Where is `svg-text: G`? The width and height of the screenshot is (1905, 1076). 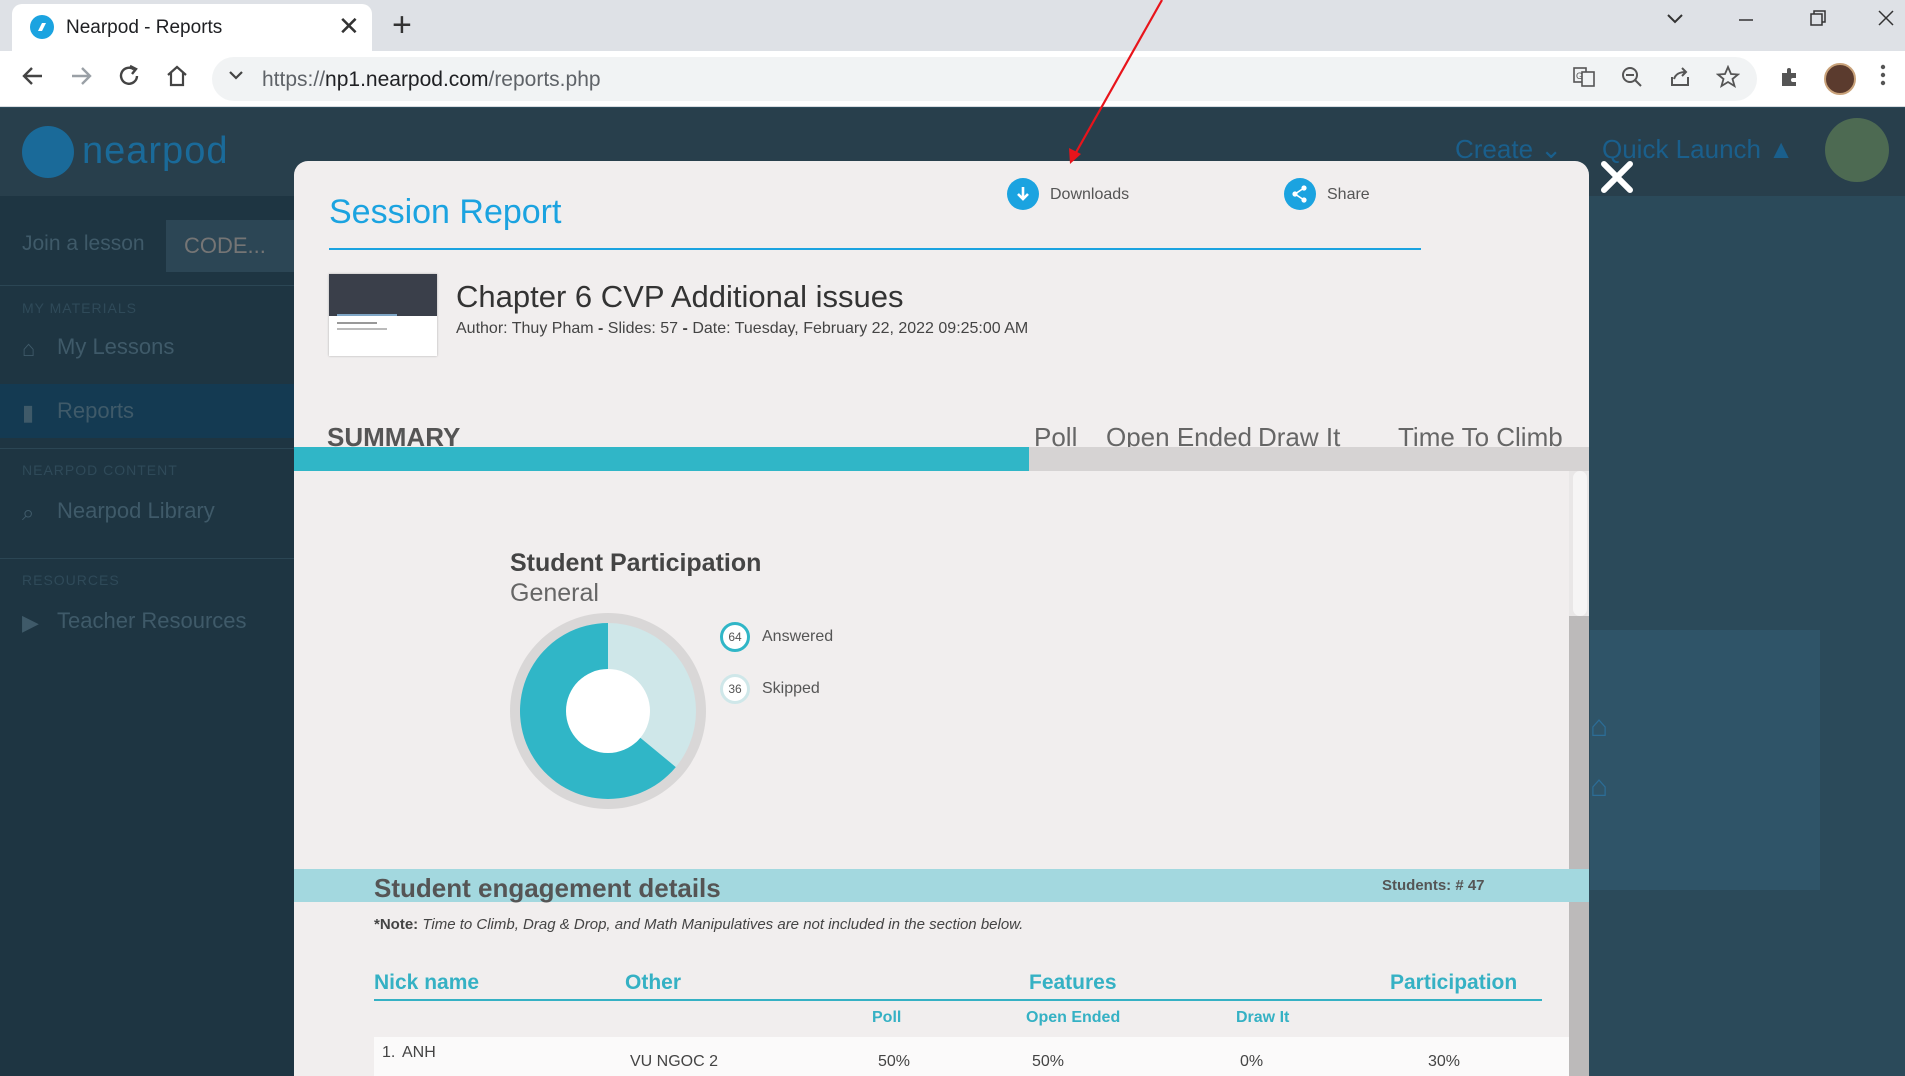 svg-text: G is located at coordinates (1579, 76).